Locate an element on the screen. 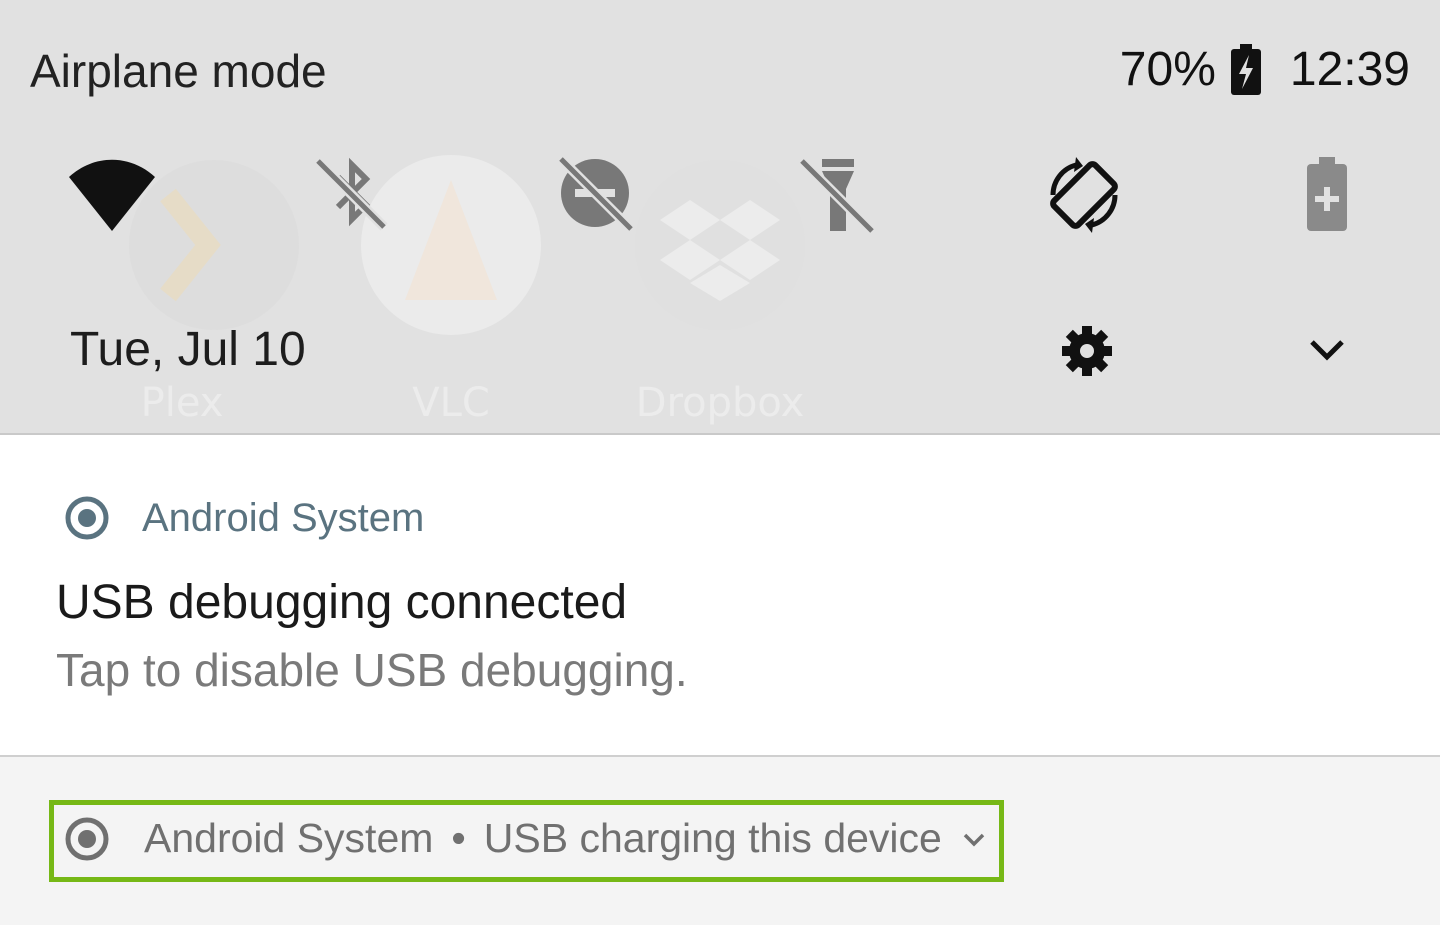  qs-tile-battery-saver is located at coordinates (1327, 195).